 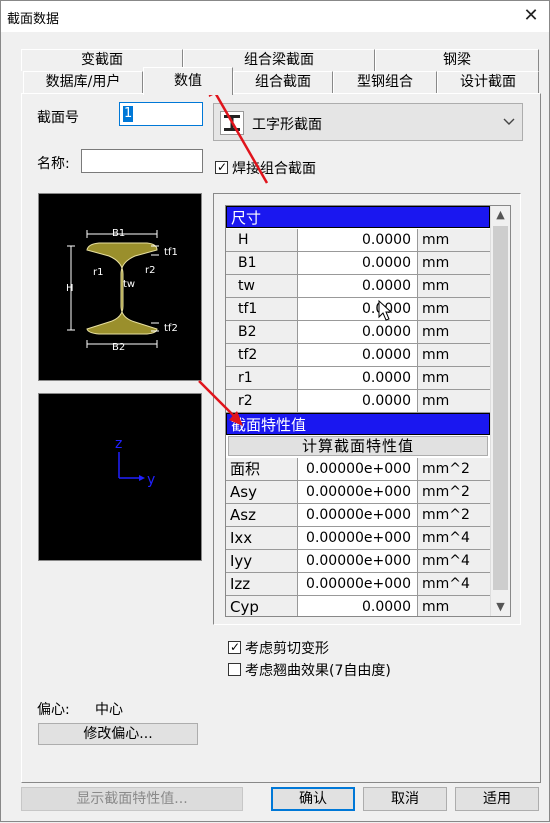 What do you see at coordinates (188, 81) in the screenshot?
I see `tab-value: 数值` at bounding box center [188, 81].